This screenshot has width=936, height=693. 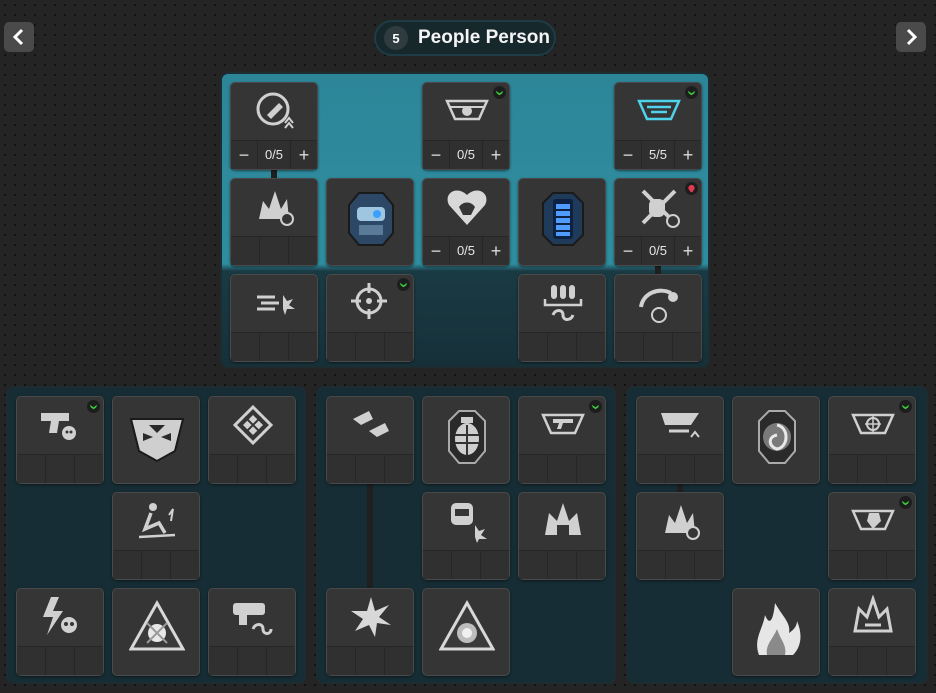 What do you see at coordinates (563, 219) in the screenshot?
I see `battery-shield-icon` at bounding box center [563, 219].